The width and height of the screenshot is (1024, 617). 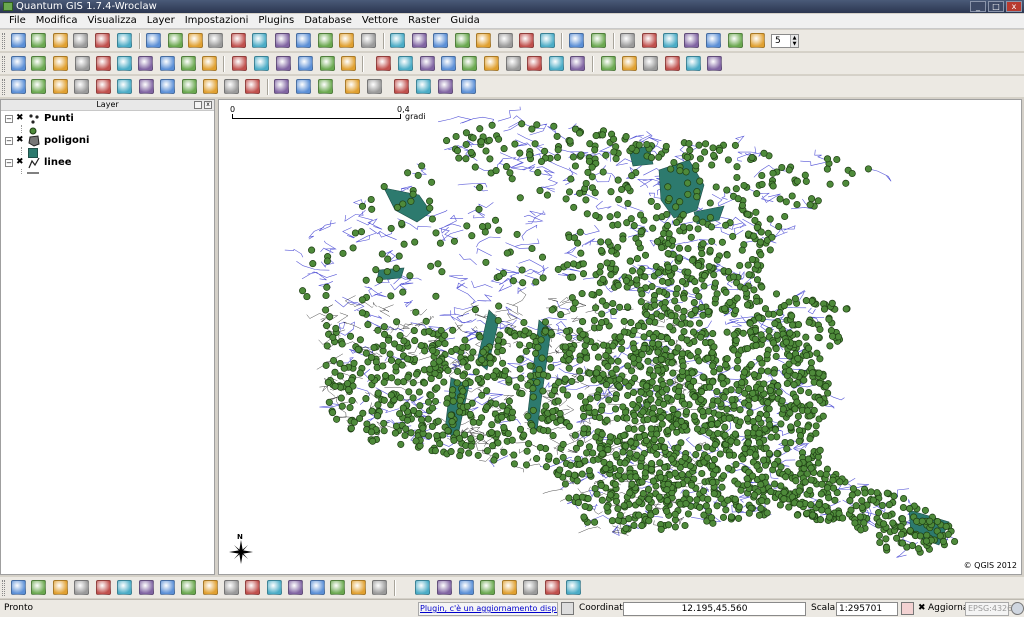 What do you see at coordinates (978, 6) in the screenshot?
I see `minimize-button: _` at bounding box center [978, 6].